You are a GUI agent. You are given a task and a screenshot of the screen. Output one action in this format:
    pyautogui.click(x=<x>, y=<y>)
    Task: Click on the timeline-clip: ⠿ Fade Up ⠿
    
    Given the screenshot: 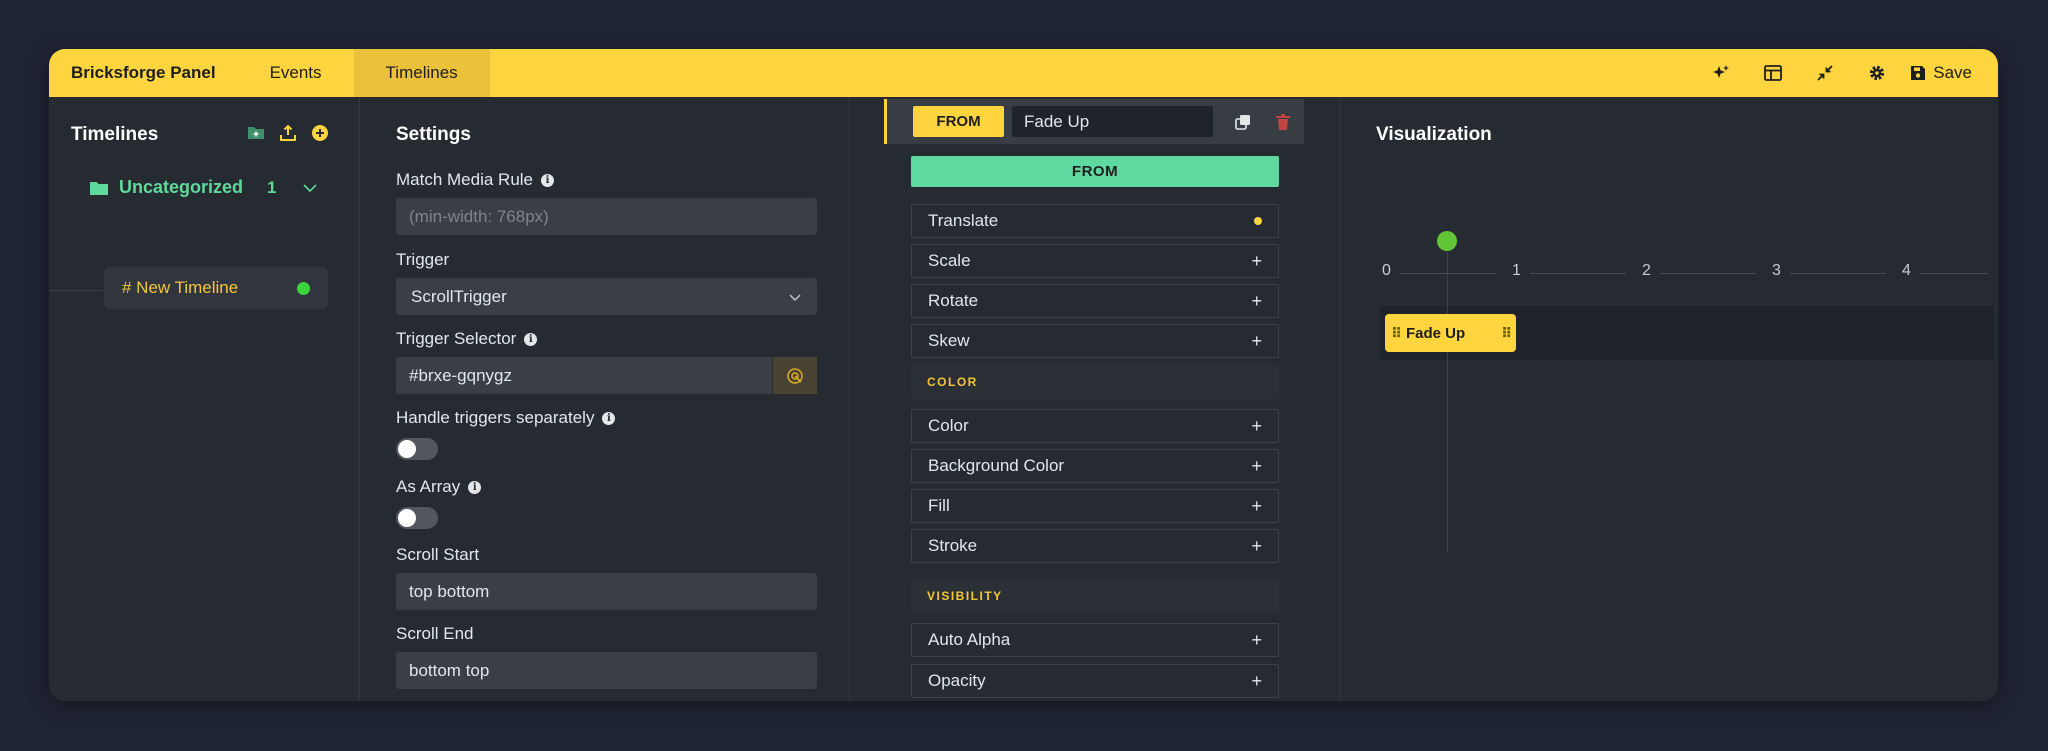 What is the action you would take?
    pyautogui.click(x=1450, y=333)
    